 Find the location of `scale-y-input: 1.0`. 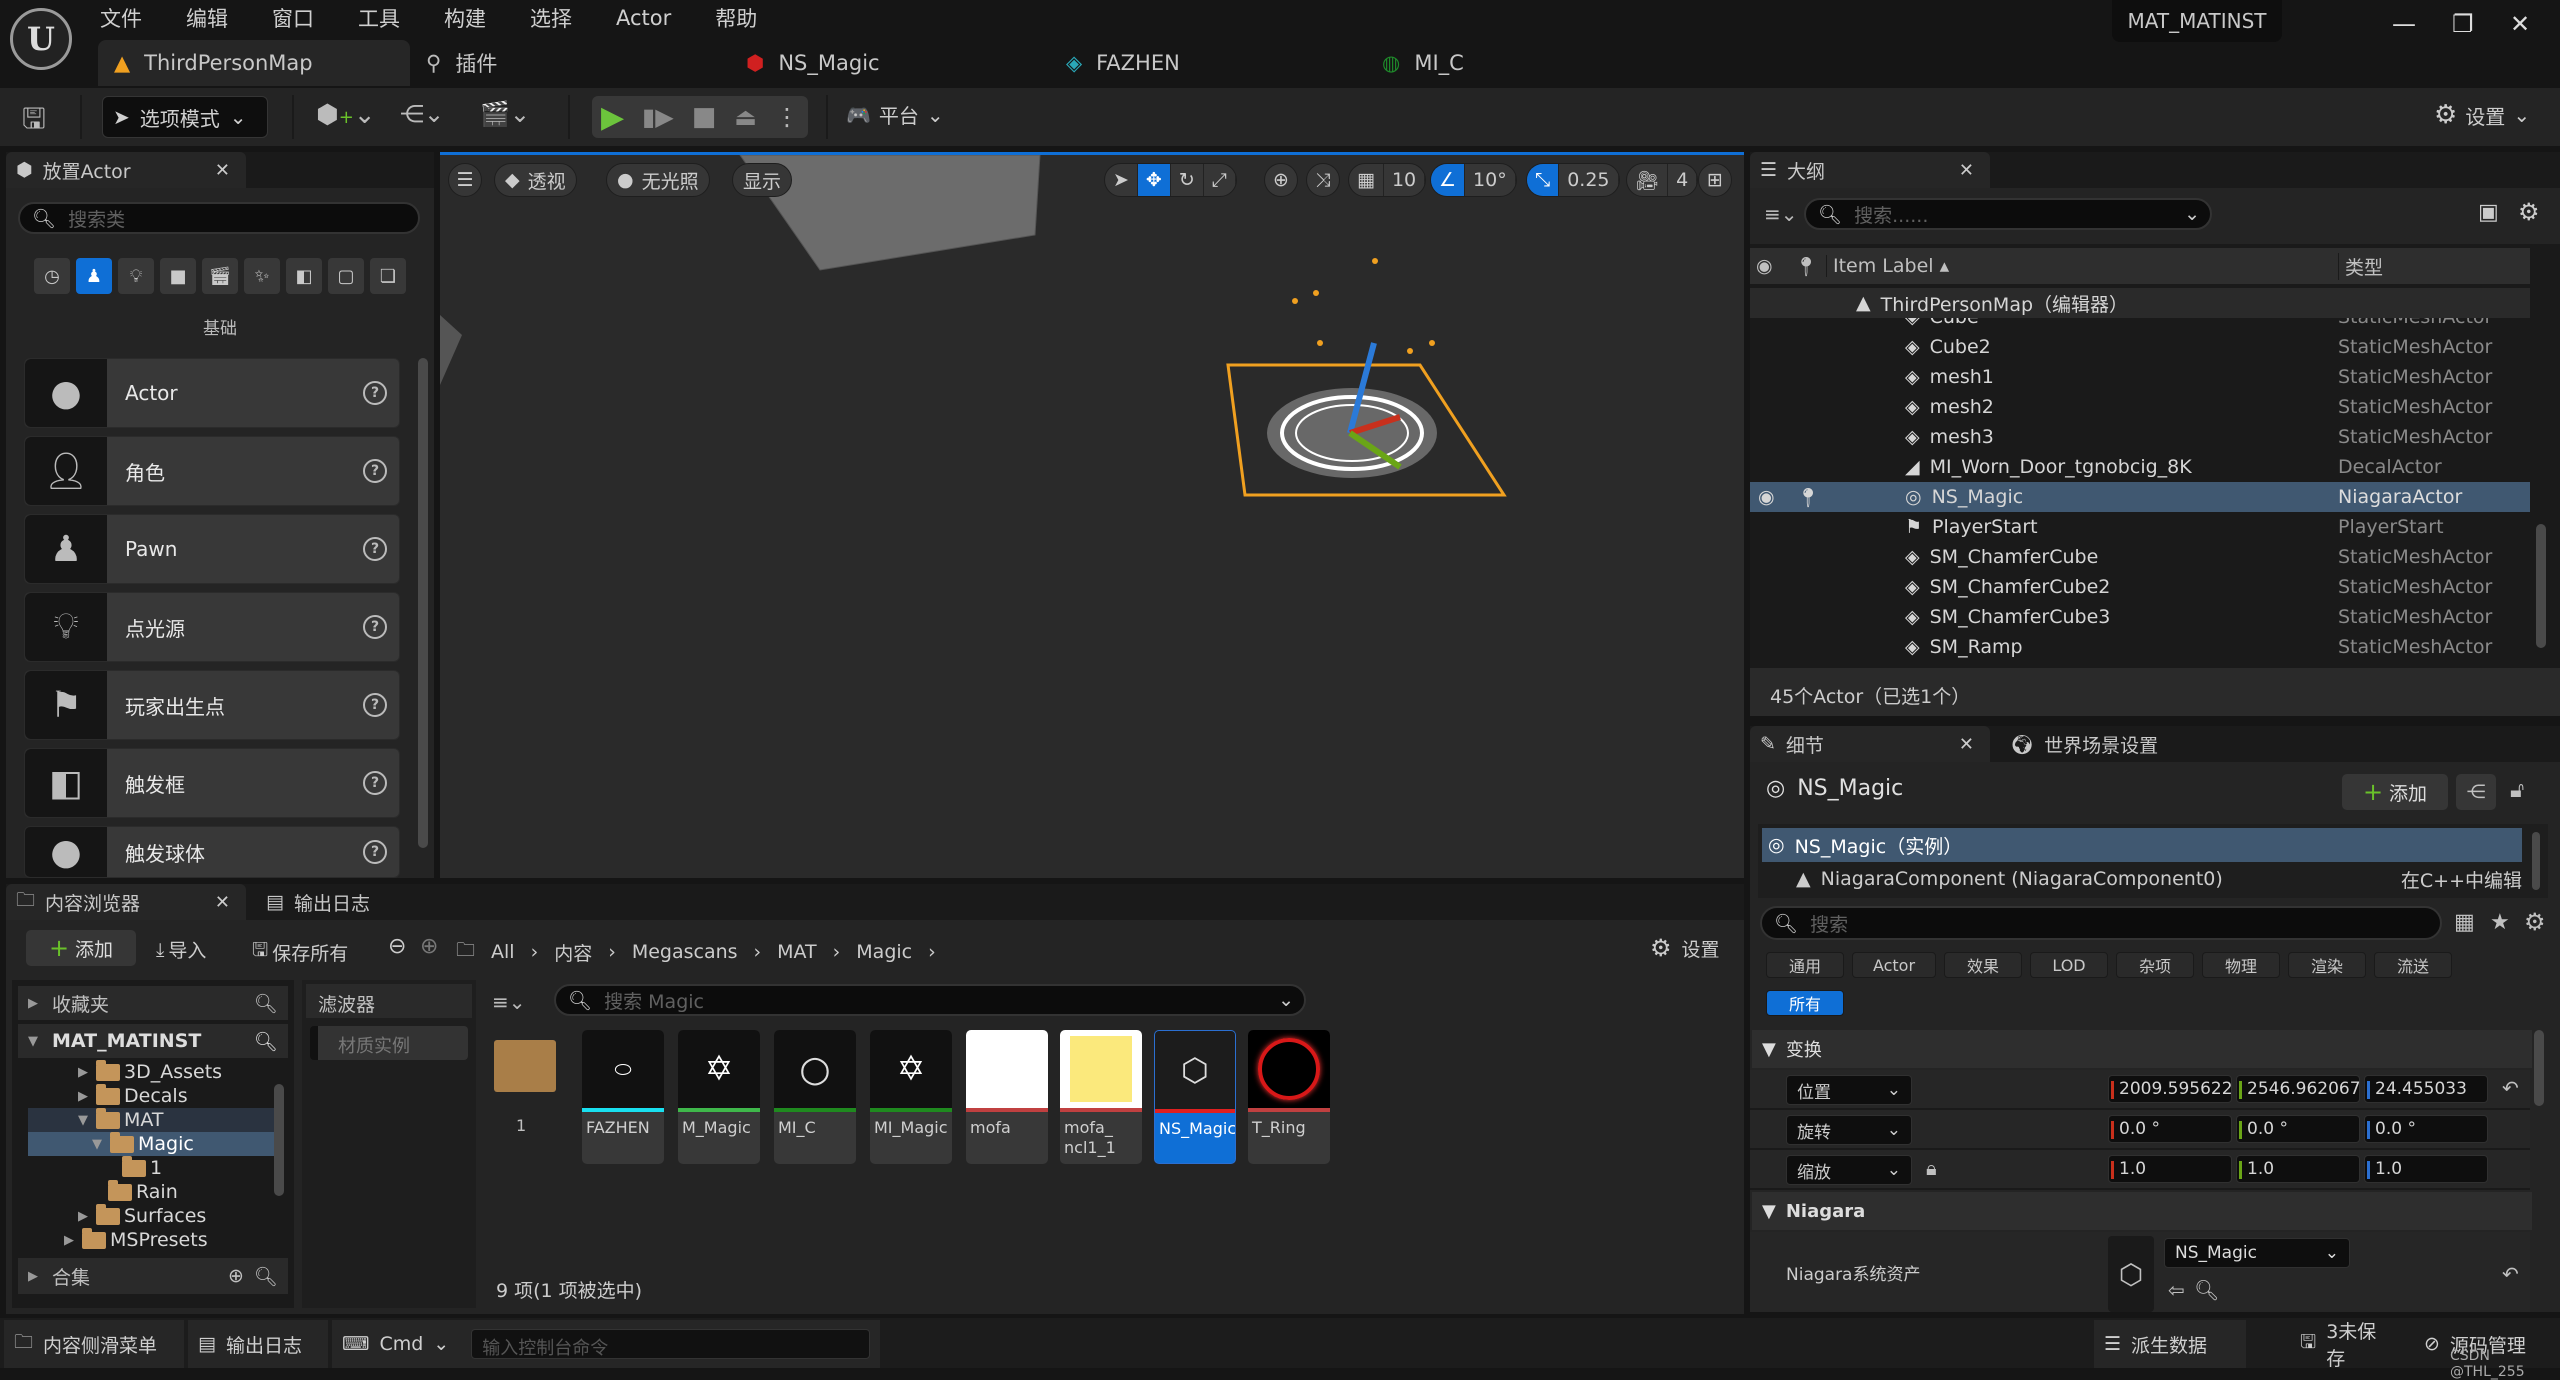

scale-y-input: 1.0 is located at coordinates (2298, 1169).